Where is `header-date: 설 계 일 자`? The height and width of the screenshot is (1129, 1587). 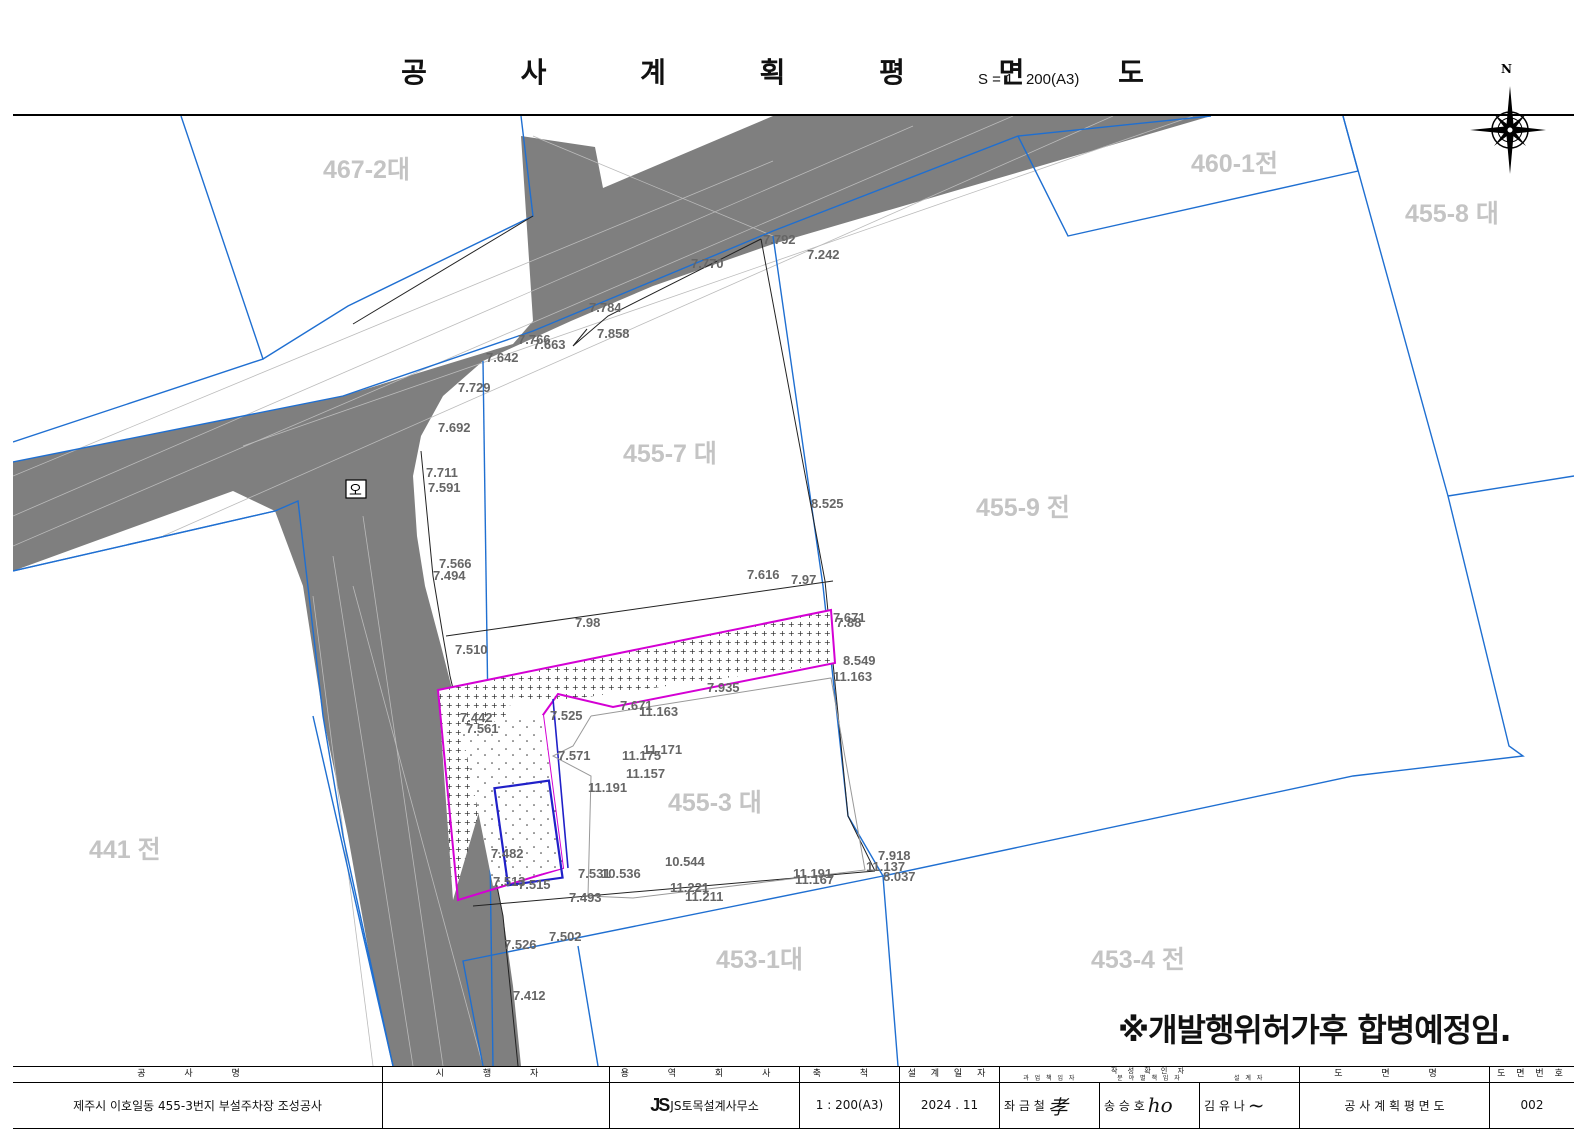
header-date: 설 계 일 자 is located at coordinates (950, 1074).